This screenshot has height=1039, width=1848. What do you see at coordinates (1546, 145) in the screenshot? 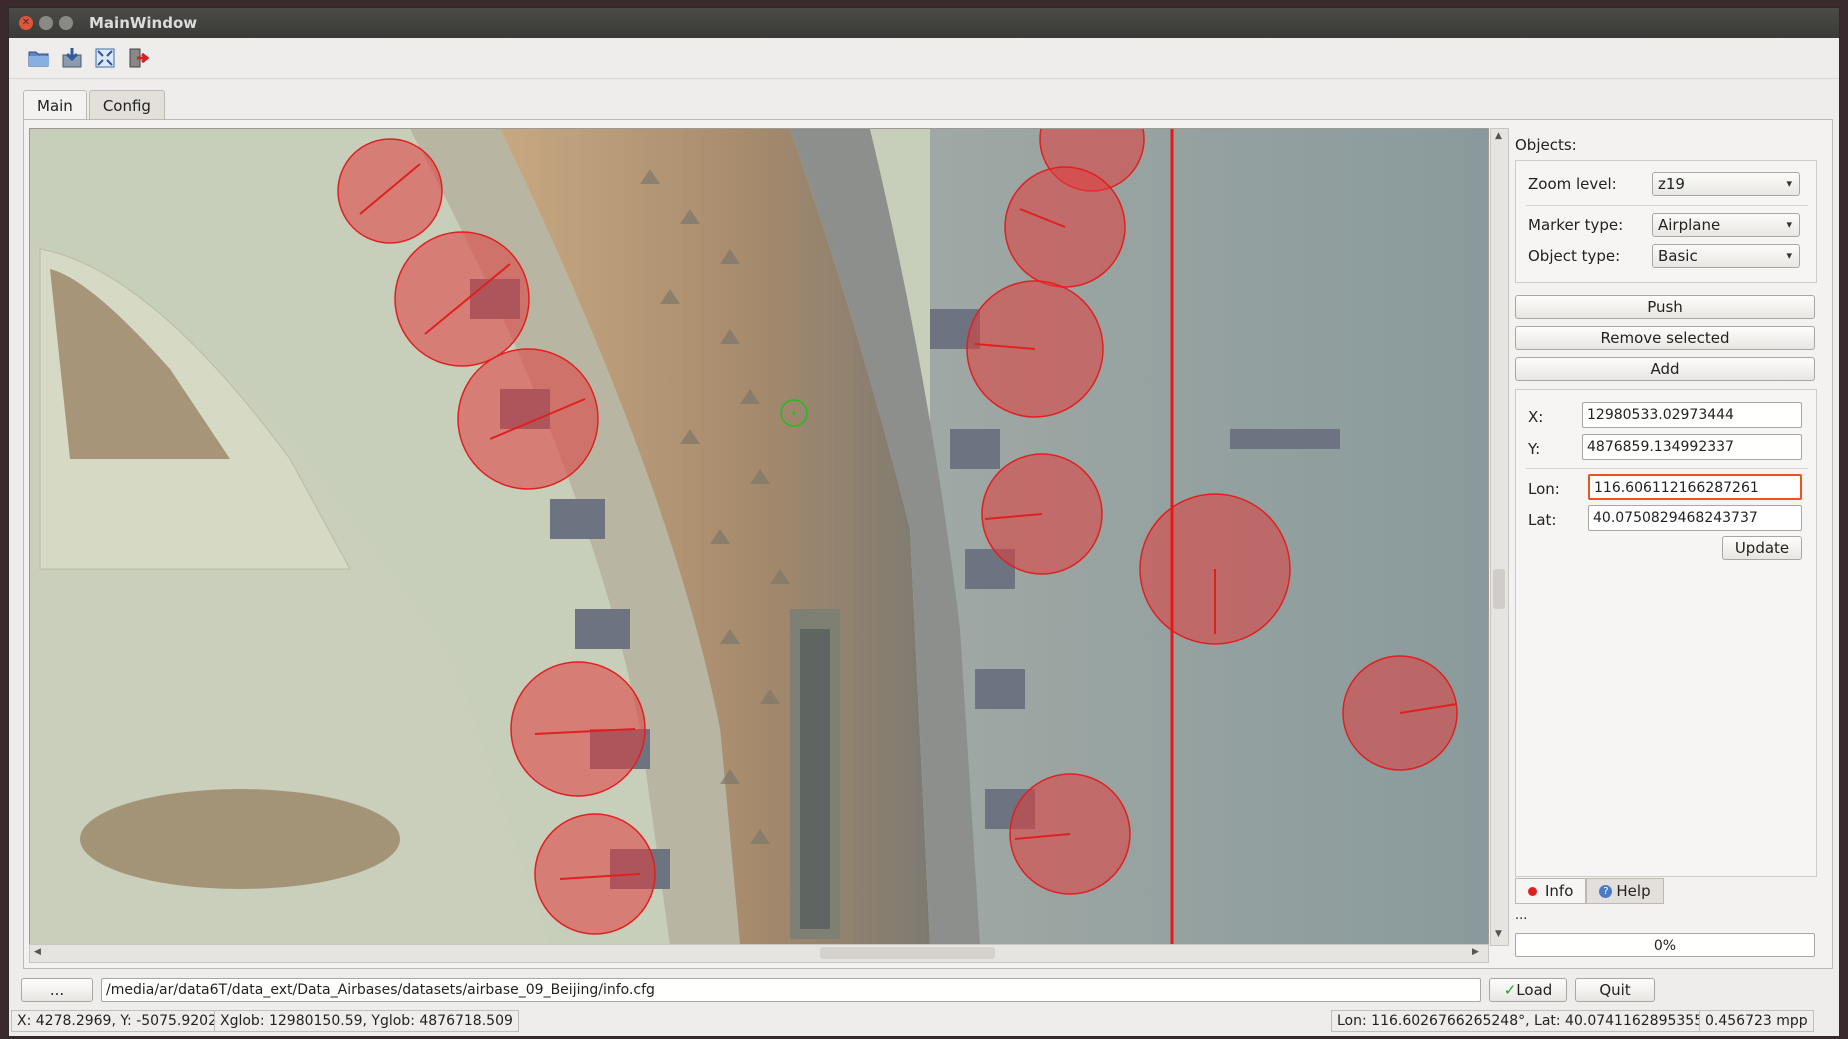
I see `objects-label: Objects:` at bounding box center [1546, 145].